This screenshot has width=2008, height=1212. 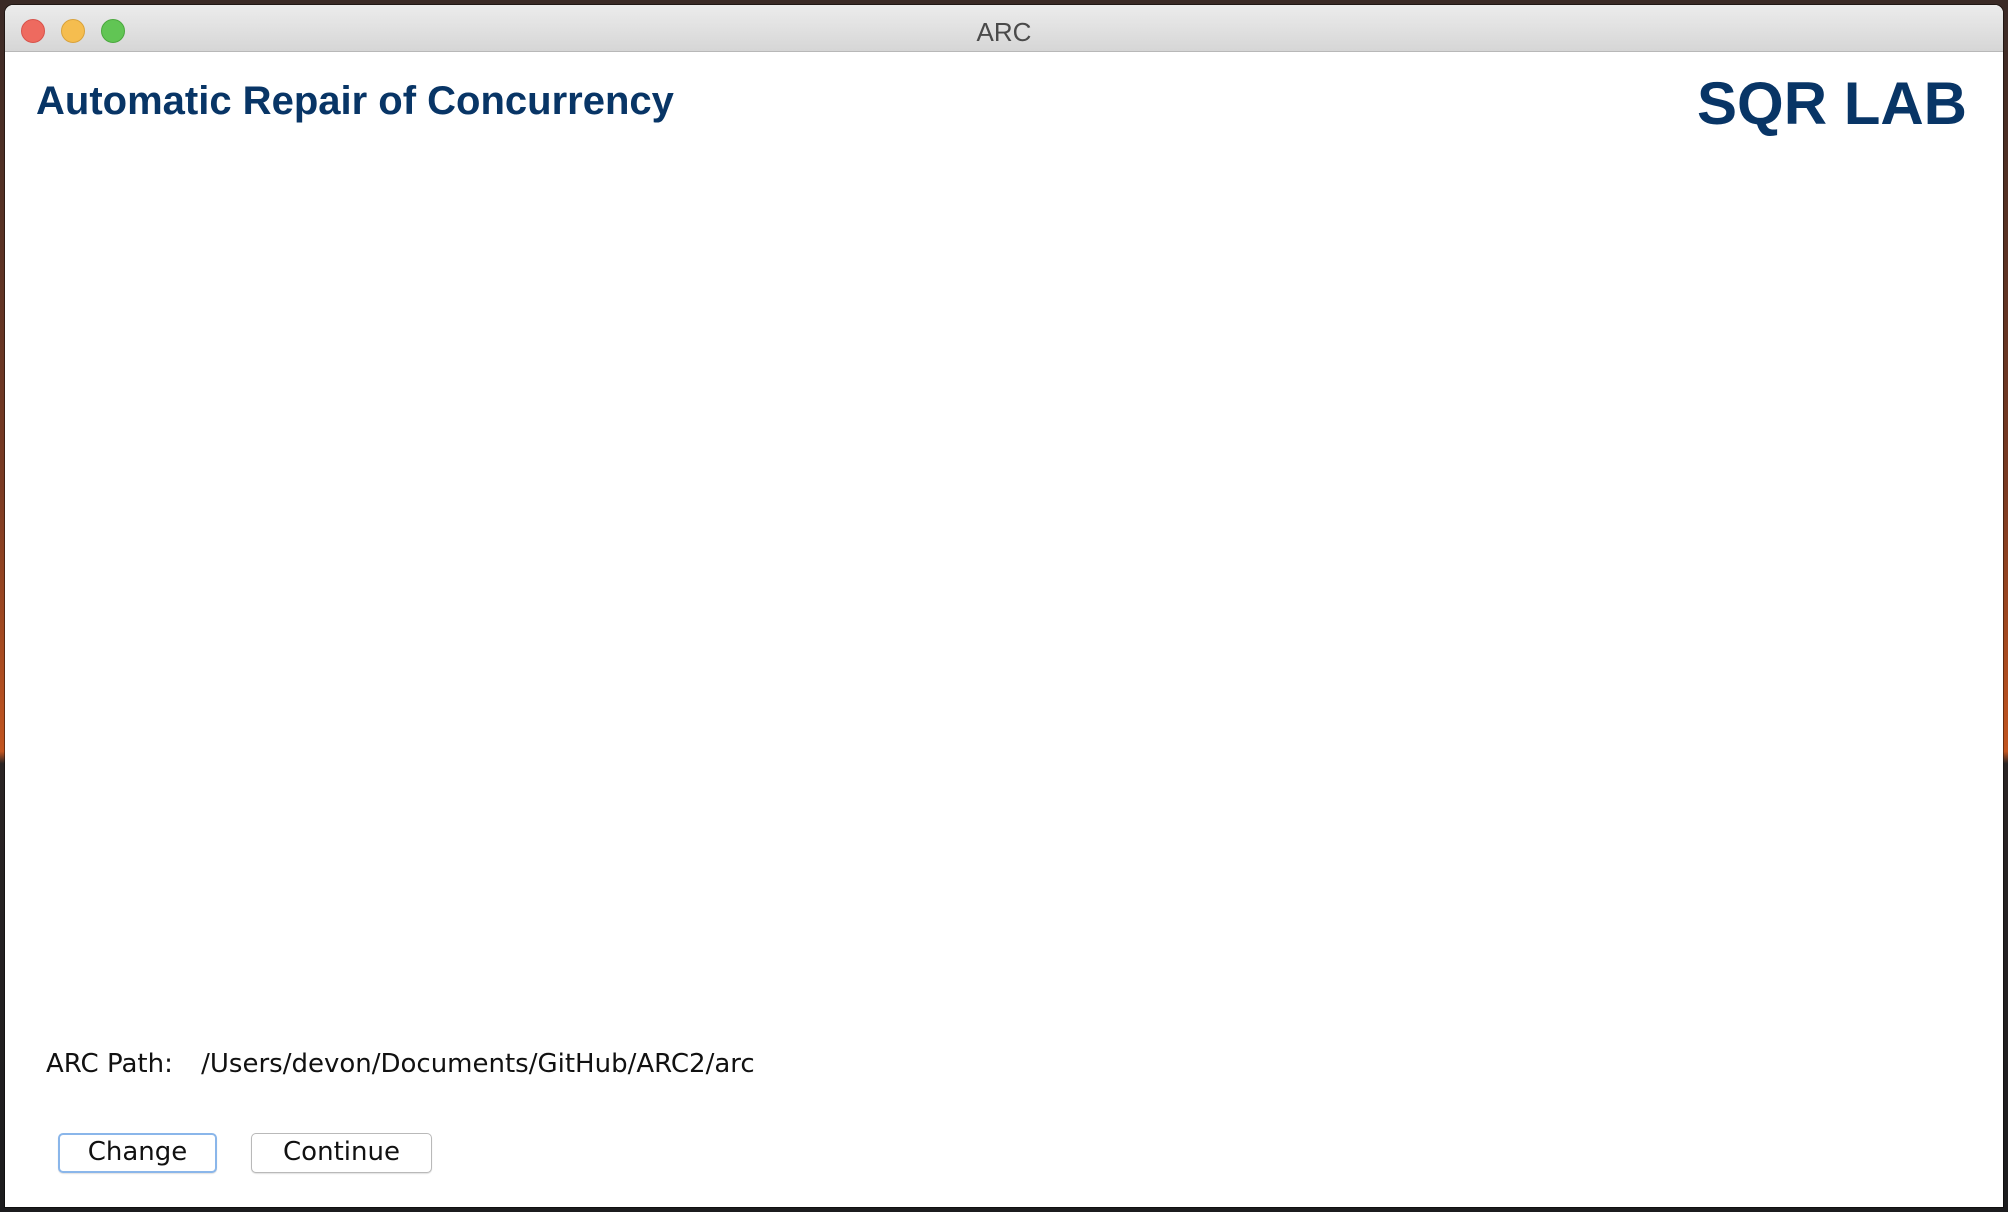 I want to click on change-button: Change, so click(x=137, y=1153).